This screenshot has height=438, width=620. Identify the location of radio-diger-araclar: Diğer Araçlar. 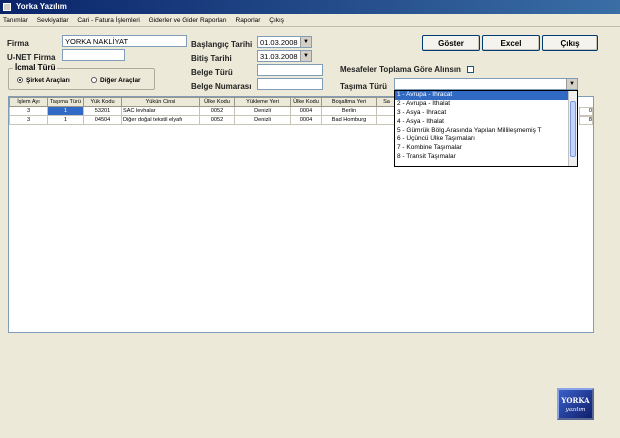
(116, 80).